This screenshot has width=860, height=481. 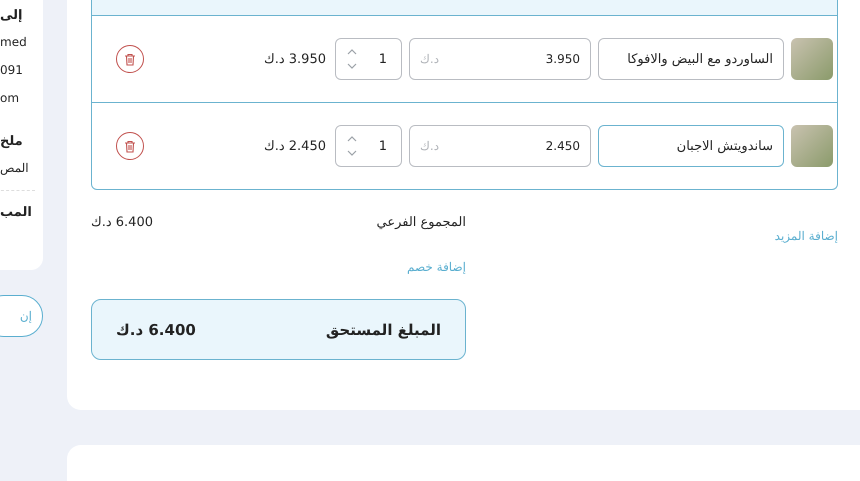 What do you see at coordinates (11, 70) in the screenshot?
I see `info-text: 091` at bounding box center [11, 70].